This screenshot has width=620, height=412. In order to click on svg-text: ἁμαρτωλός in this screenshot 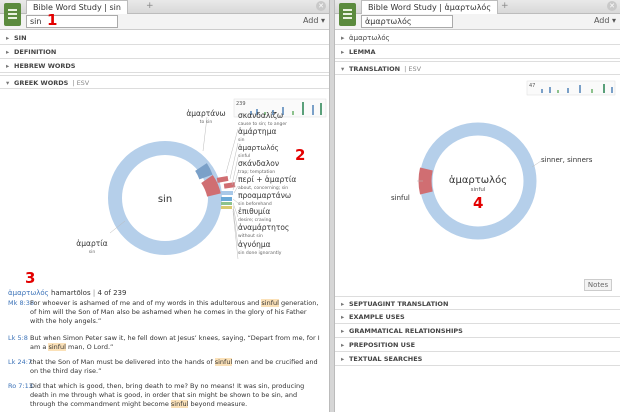, I will do `click(258, 148)`.